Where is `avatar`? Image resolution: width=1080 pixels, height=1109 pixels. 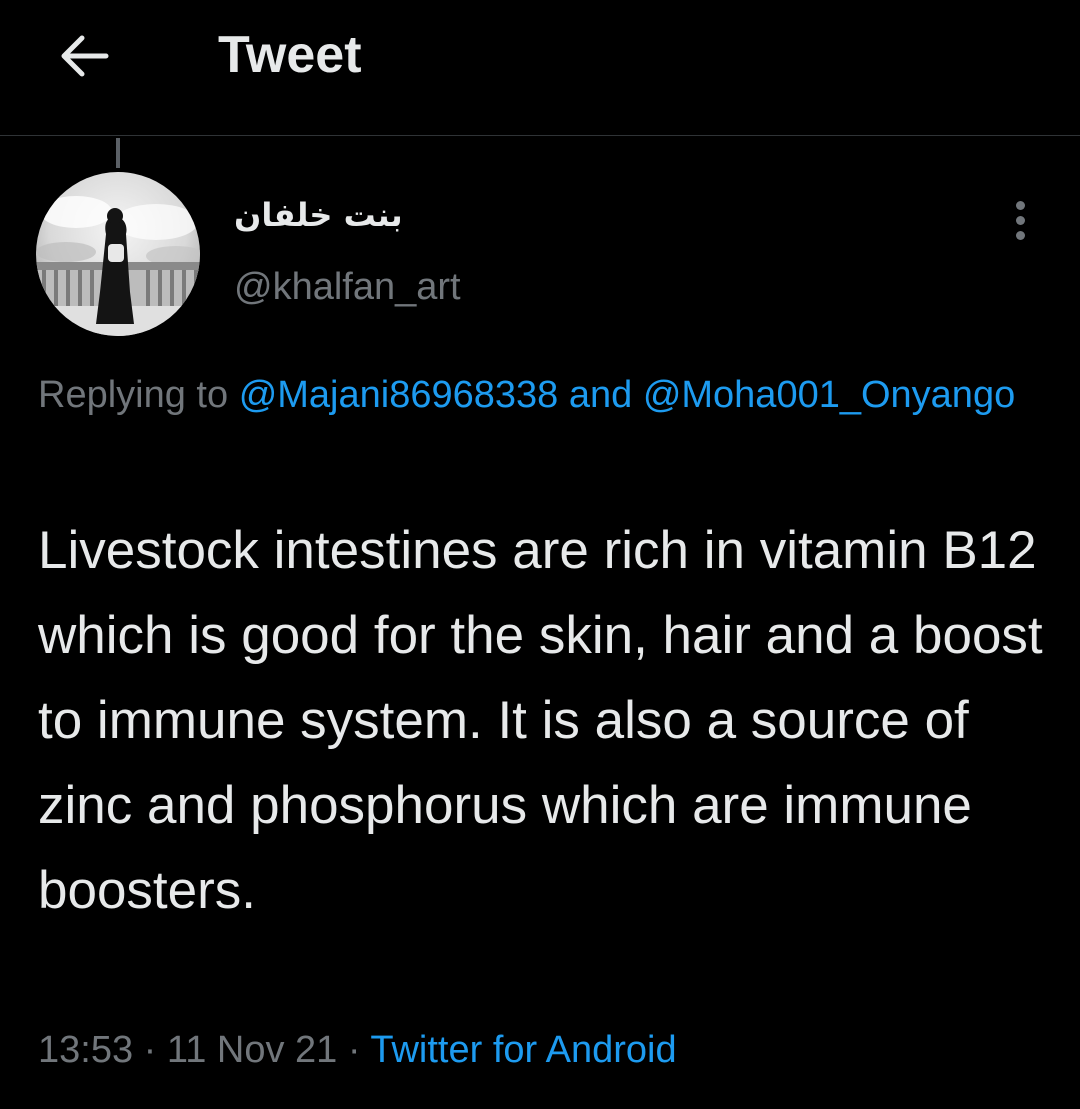 avatar is located at coordinates (118, 254).